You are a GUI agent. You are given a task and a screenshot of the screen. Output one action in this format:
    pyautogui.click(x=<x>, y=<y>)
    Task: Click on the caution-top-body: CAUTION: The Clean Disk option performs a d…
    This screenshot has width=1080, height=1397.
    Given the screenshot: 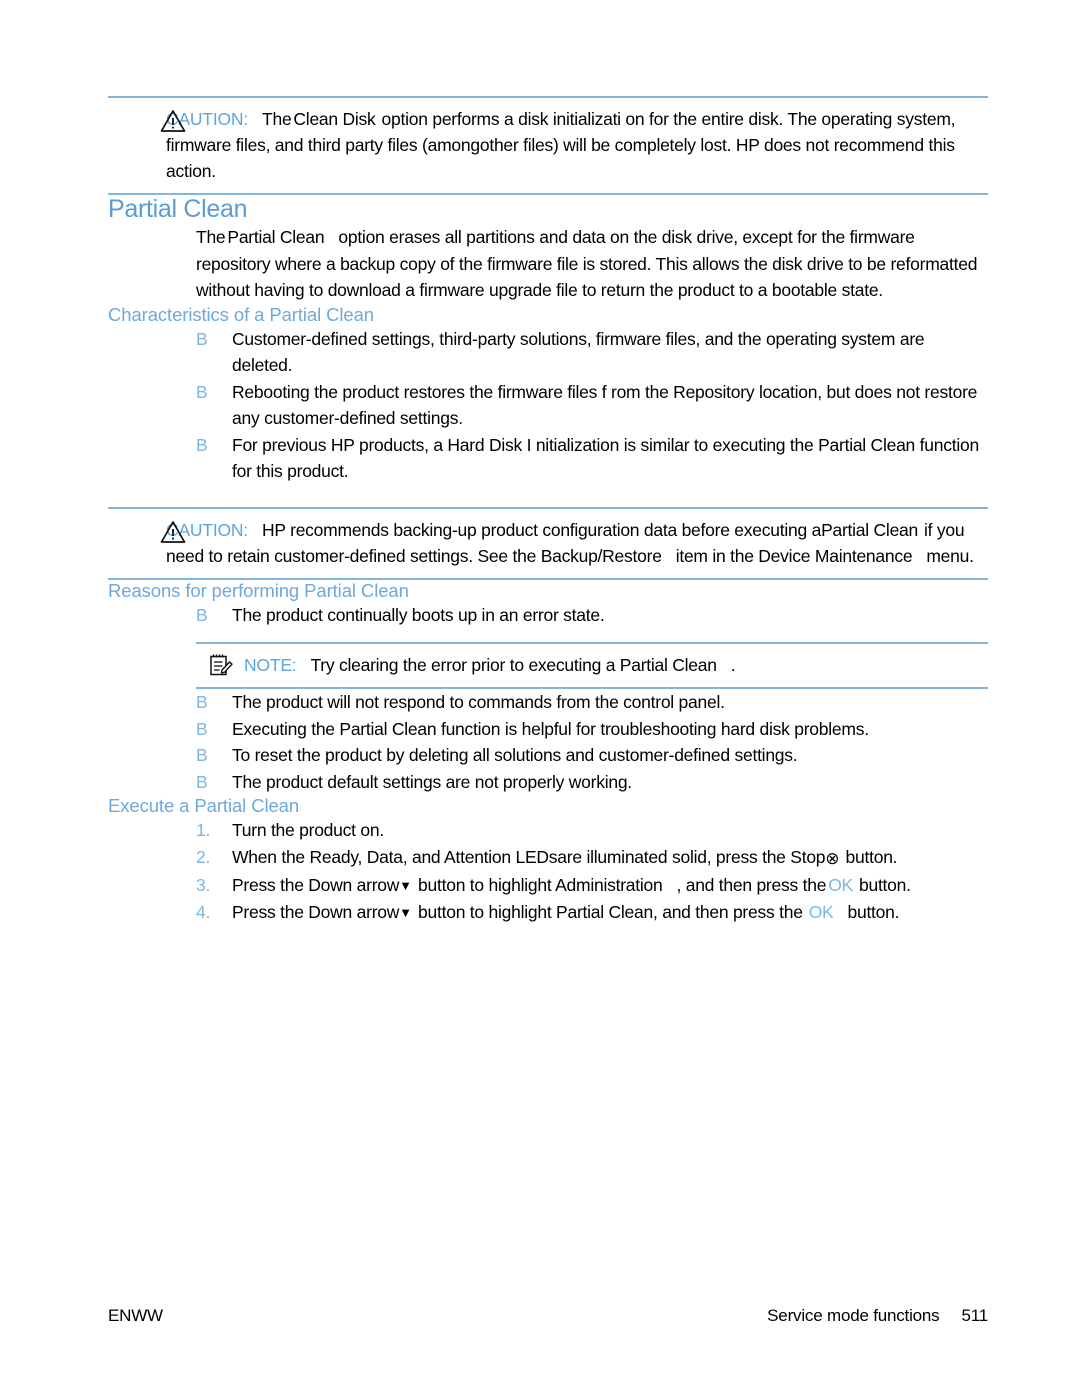 What is the action you would take?
    pyautogui.click(x=548, y=145)
    